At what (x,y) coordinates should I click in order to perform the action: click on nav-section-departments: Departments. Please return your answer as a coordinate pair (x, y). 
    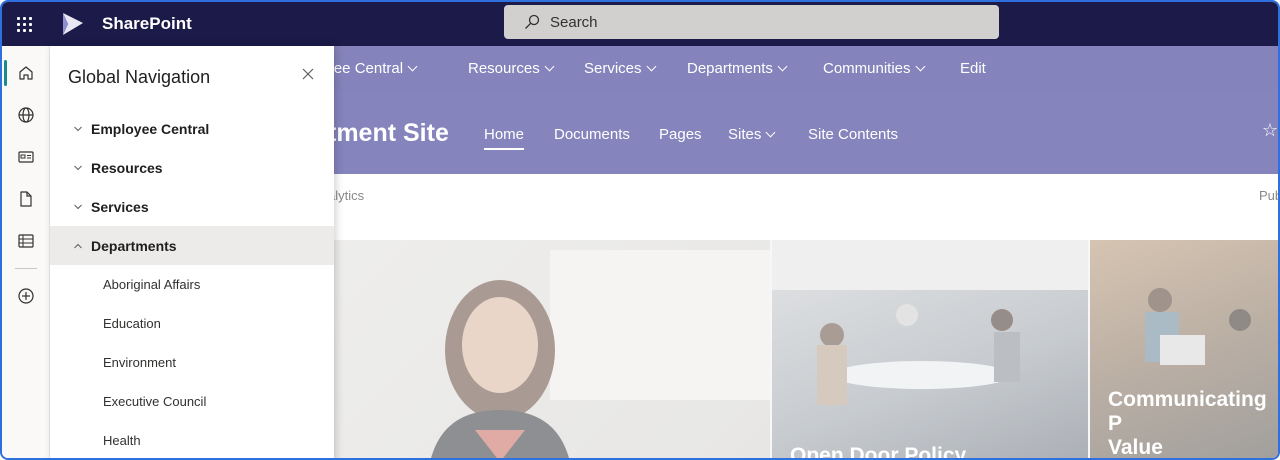
    Looking at the image, I should click on (192, 245).